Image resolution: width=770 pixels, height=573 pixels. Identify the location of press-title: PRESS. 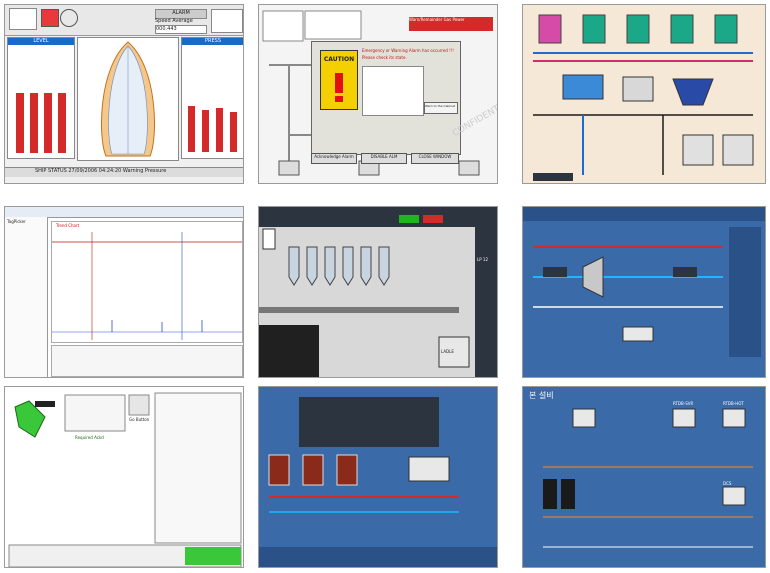
(212, 41).